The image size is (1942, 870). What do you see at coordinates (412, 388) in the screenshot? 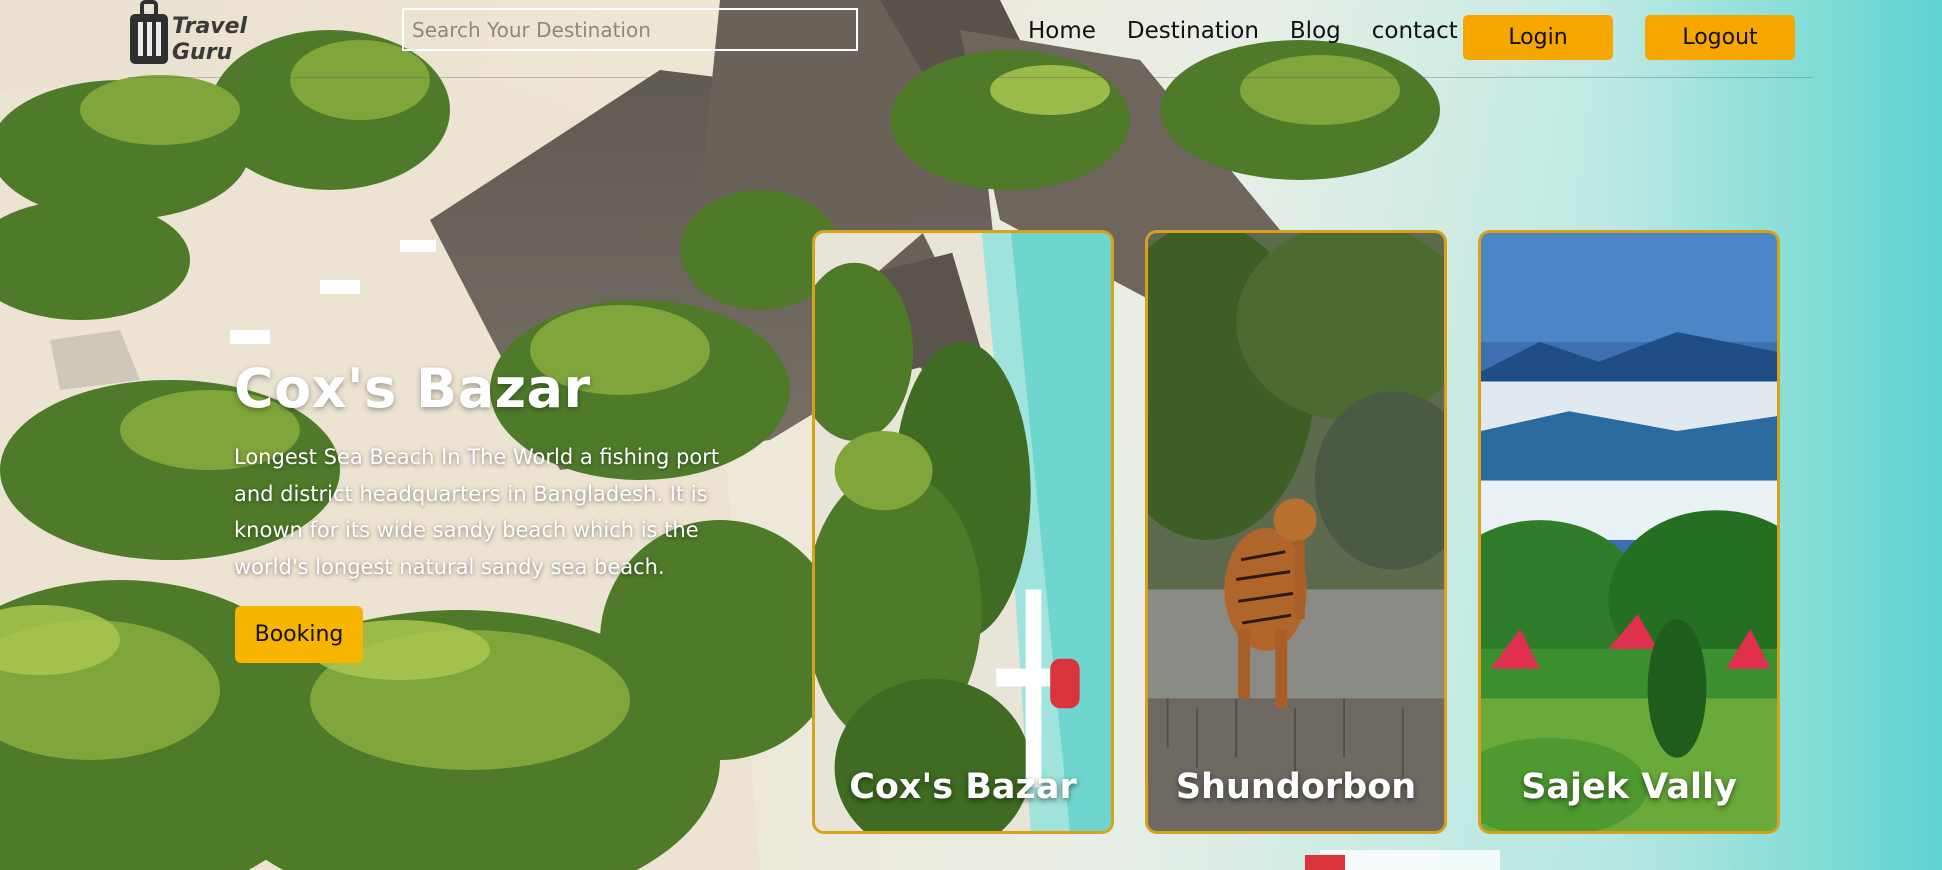
I see `hero-title: Cox's Bazar` at bounding box center [412, 388].